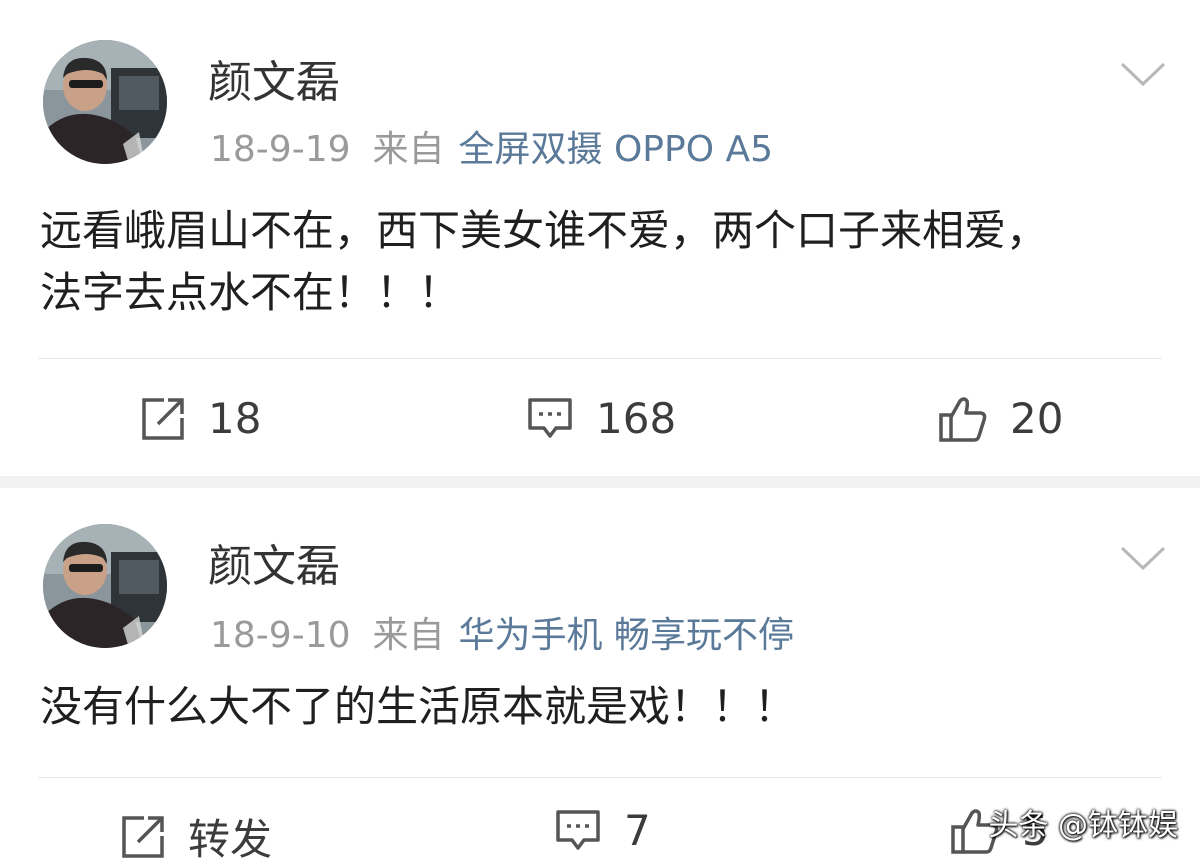  What do you see at coordinates (230, 839) in the screenshot?
I see `repost-label: 转发` at bounding box center [230, 839].